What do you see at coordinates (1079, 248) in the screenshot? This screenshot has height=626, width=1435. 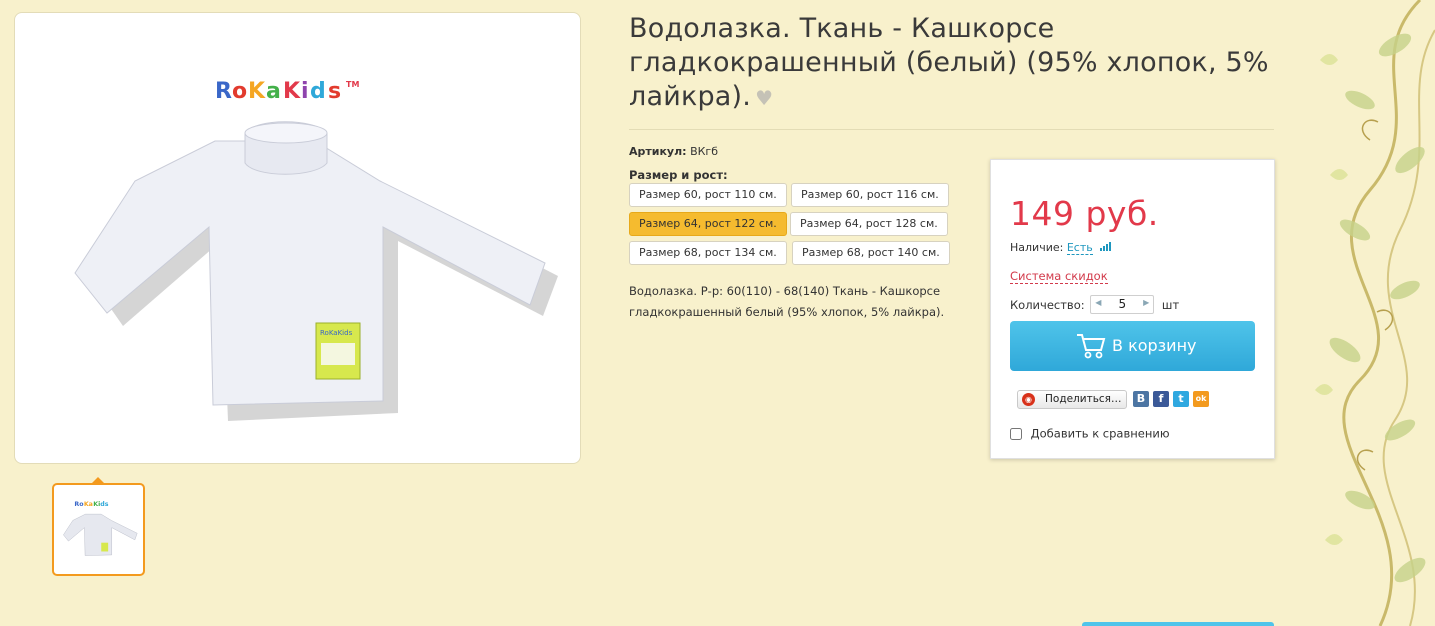 I see `stock-value-link: Есть` at bounding box center [1079, 248].